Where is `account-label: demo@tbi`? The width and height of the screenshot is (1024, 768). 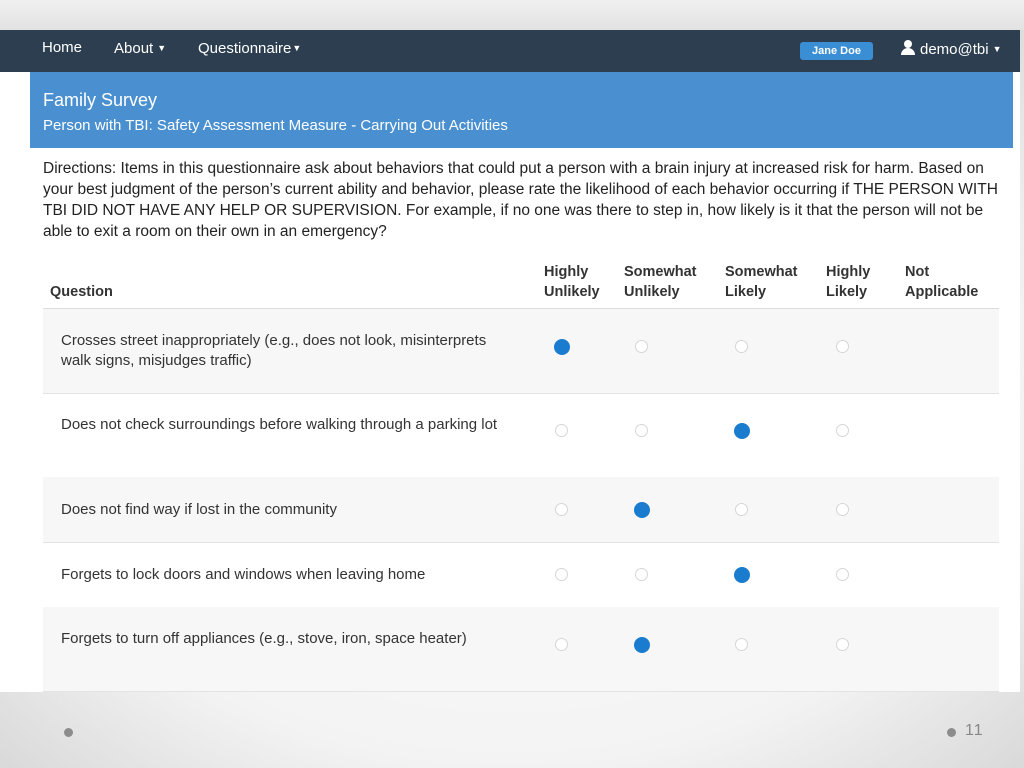 account-label: demo@tbi is located at coordinates (954, 49).